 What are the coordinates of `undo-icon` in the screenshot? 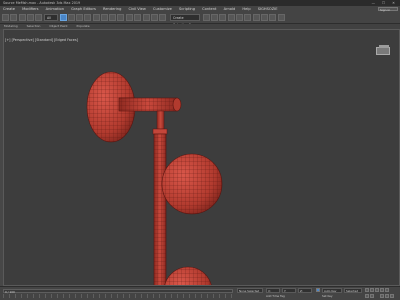 It's located at (5, 17).